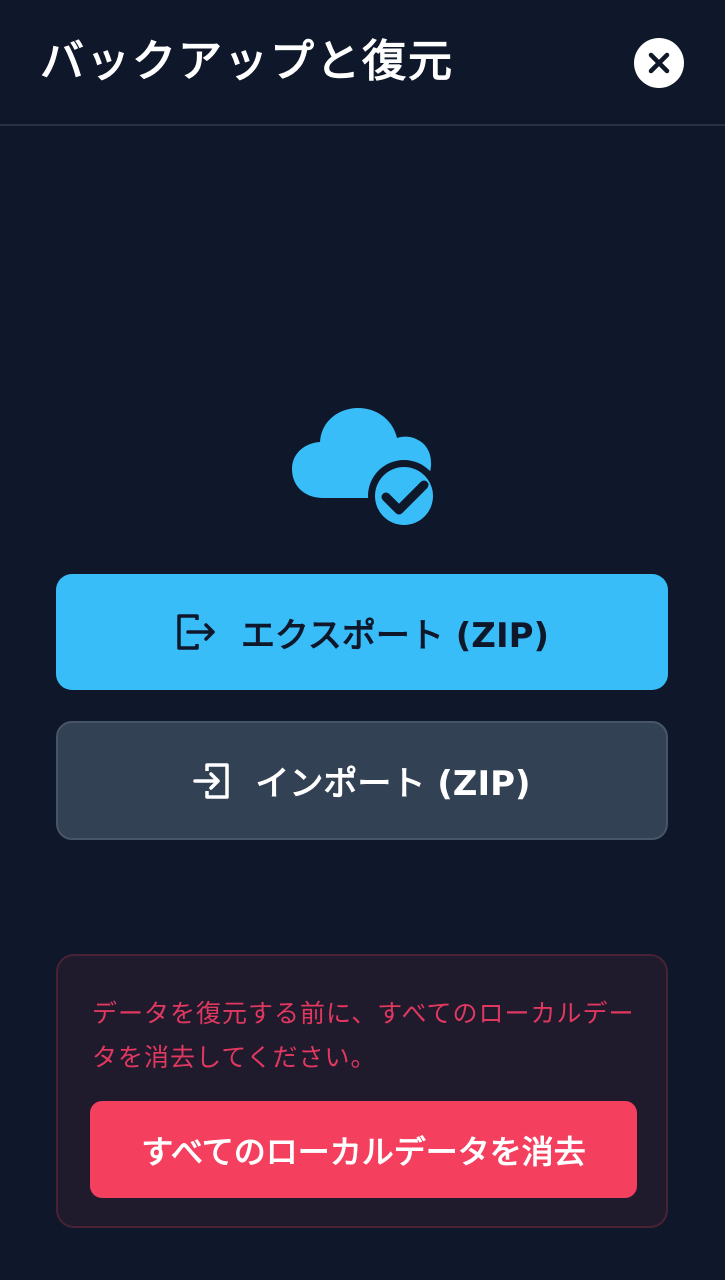 This screenshot has height=1280, width=725. What do you see at coordinates (365, 466) in the screenshot?
I see `cloud-done-icon` at bounding box center [365, 466].